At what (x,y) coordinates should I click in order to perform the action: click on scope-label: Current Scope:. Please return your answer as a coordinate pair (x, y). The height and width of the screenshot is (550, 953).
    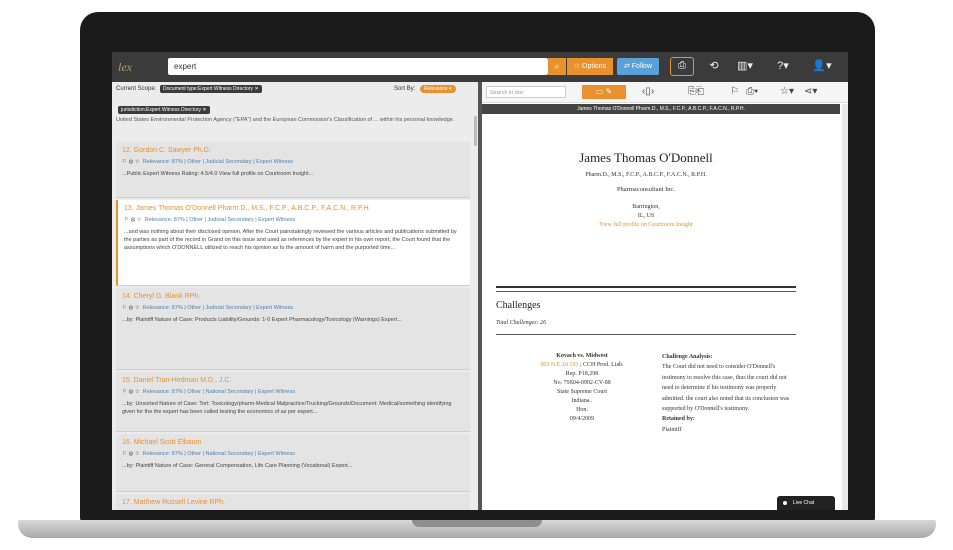
    Looking at the image, I should click on (136, 89).